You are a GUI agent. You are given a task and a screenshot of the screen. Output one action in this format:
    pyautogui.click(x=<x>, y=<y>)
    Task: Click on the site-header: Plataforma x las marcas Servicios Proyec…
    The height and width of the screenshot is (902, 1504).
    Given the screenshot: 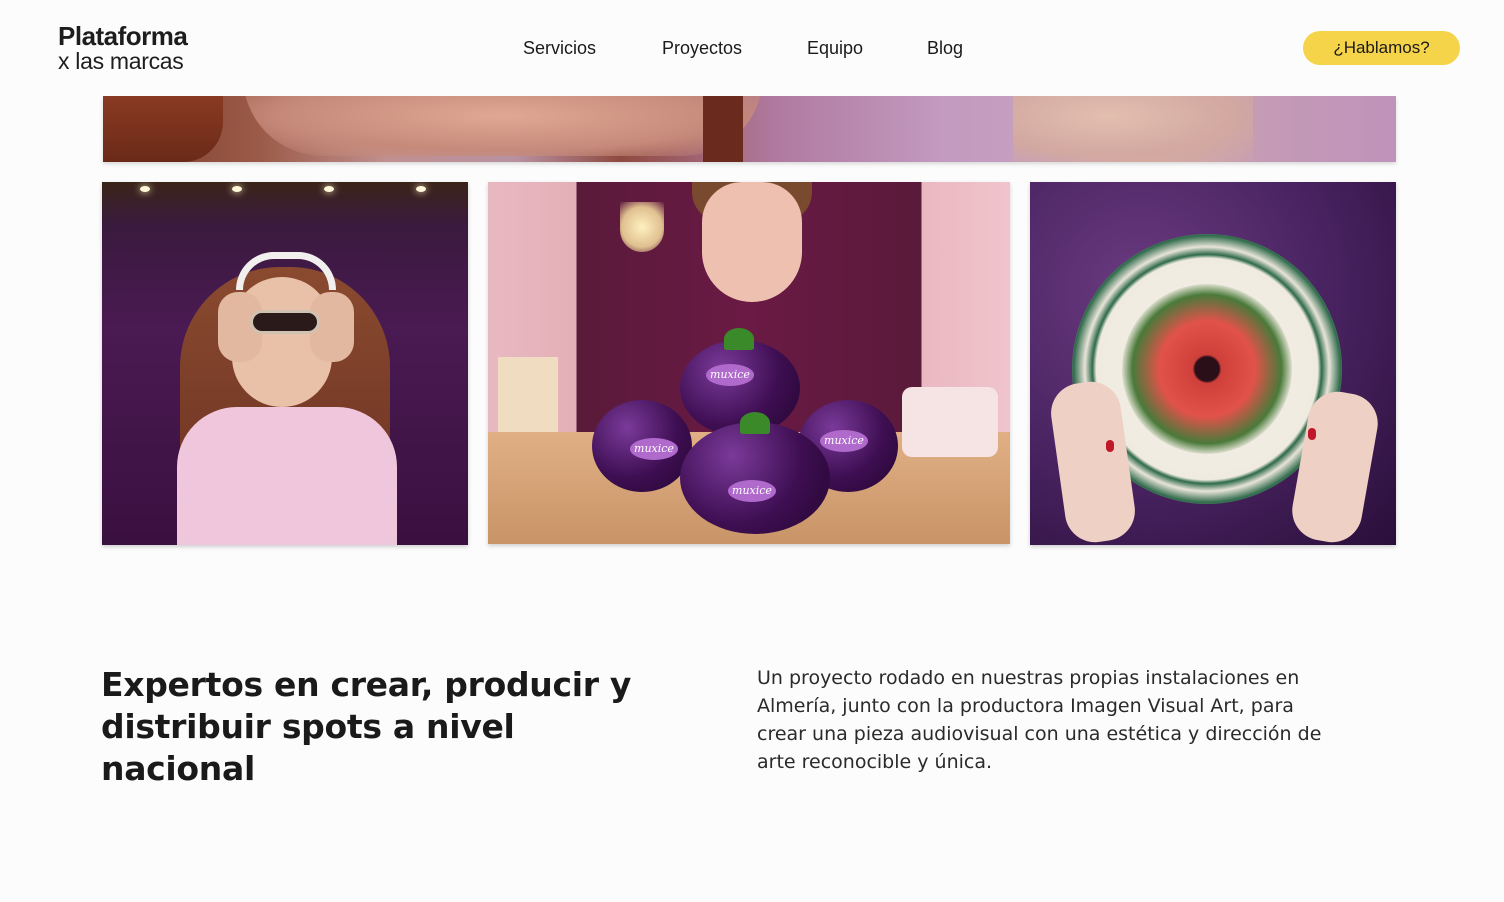 What is the action you would take?
    pyautogui.click(x=752, y=48)
    